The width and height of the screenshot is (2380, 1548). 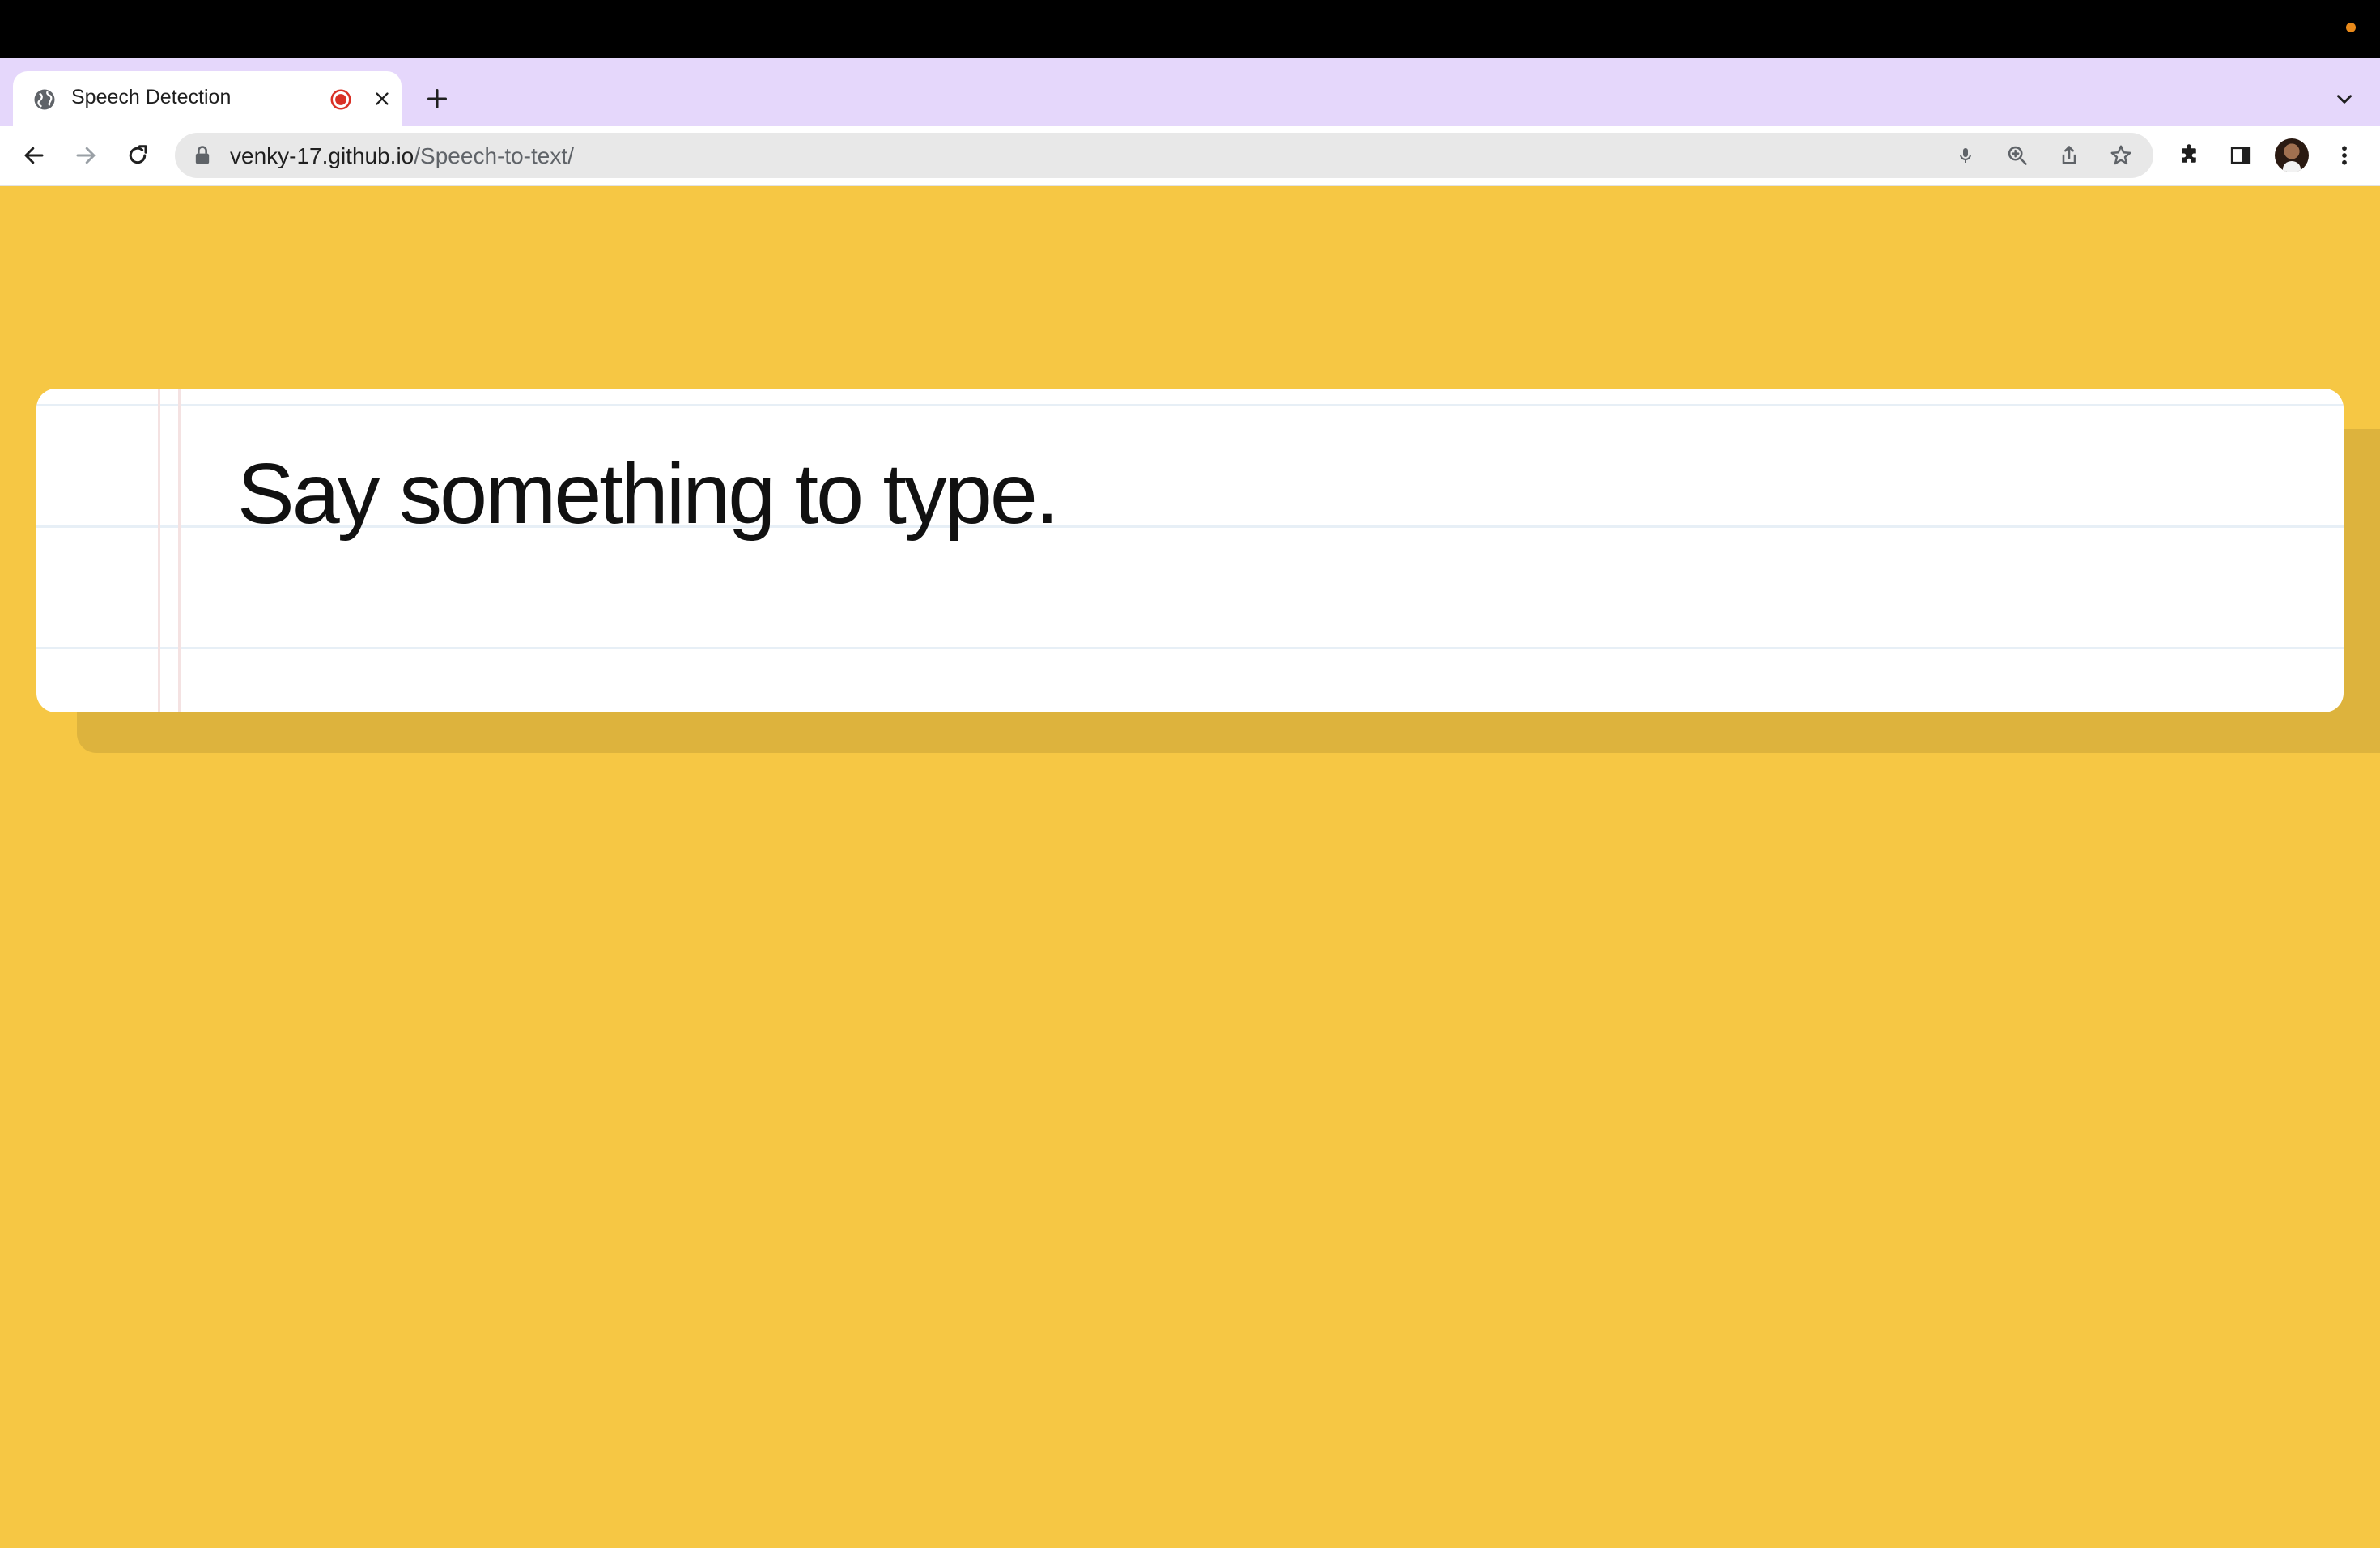 What do you see at coordinates (1164, 156) in the screenshot?
I see `address-bar: venky-17.github.io/Speech-to-text/` at bounding box center [1164, 156].